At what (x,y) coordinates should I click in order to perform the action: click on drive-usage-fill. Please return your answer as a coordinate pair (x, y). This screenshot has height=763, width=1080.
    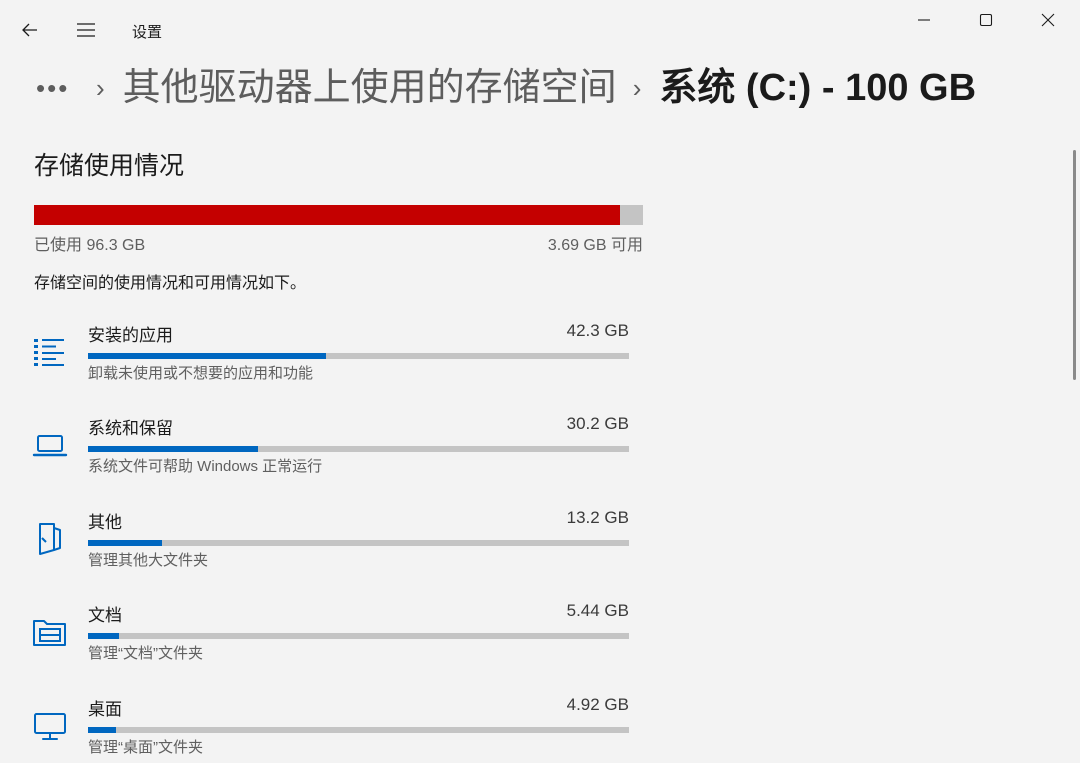
    Looking at the image, I should click on (327, 215).